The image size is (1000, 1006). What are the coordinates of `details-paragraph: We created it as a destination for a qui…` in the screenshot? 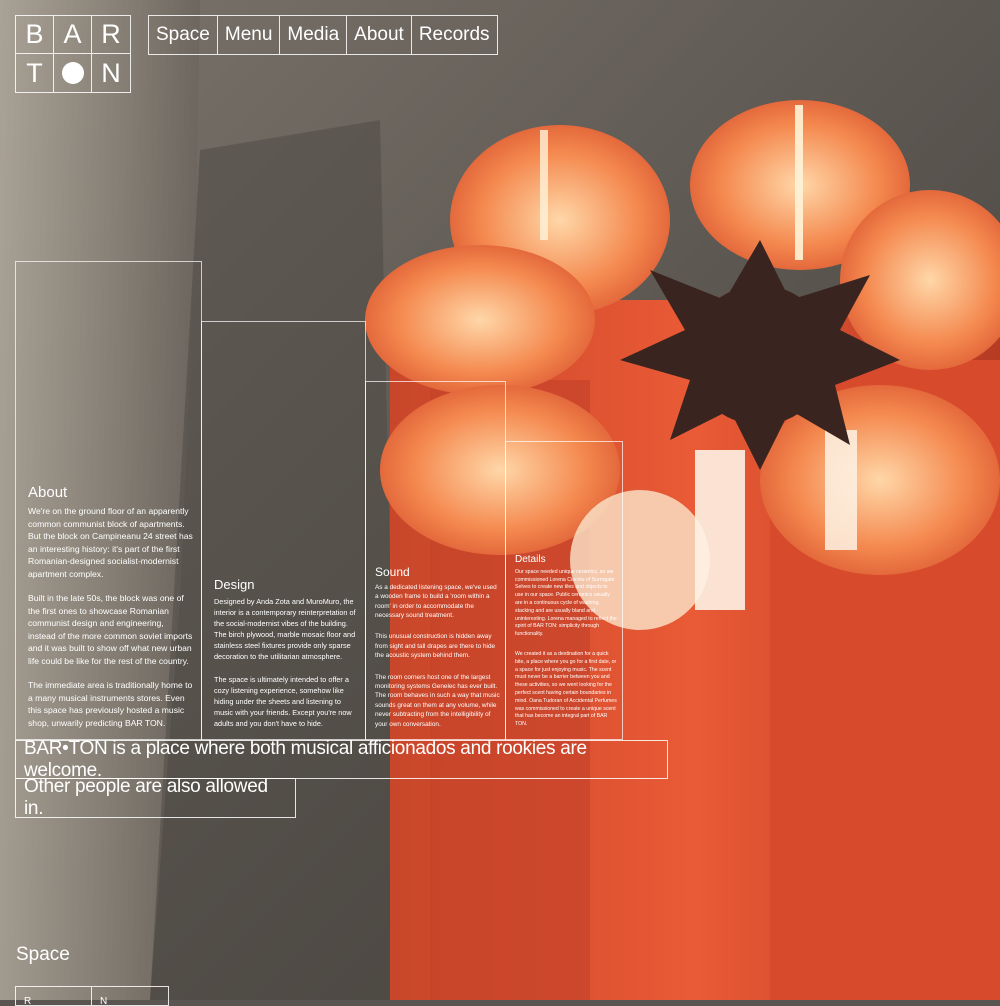 It's located at (566, 689).